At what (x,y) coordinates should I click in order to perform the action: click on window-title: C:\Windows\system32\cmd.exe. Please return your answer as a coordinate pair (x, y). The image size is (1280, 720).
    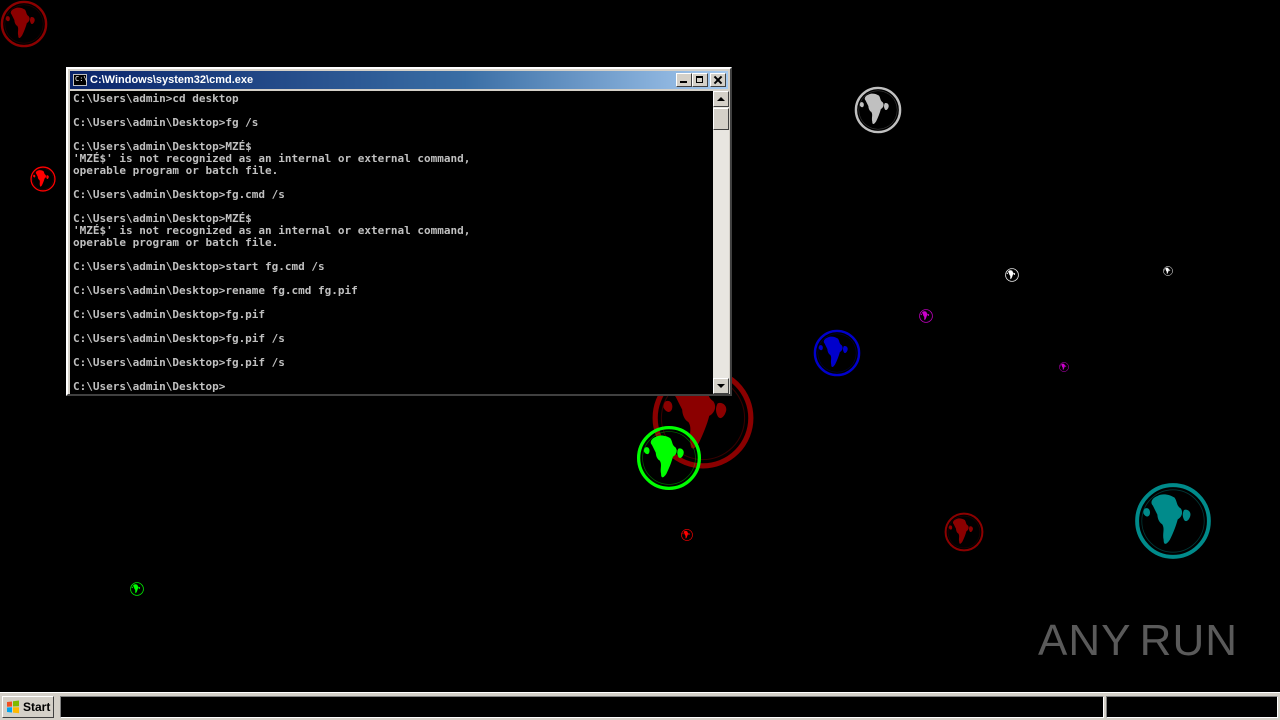
    Looking at the image, I should click on (172, 80).